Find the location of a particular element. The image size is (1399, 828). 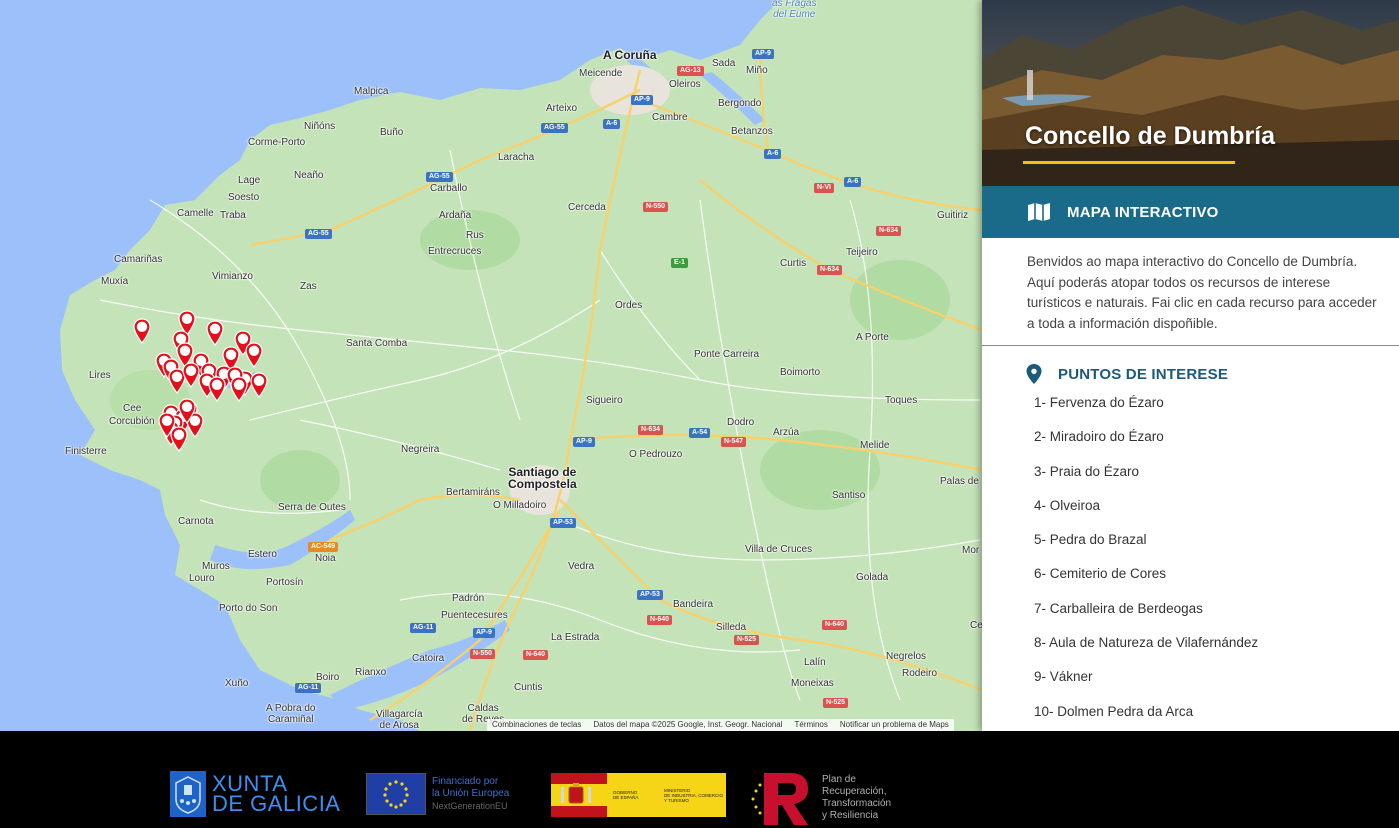

map-label-bergondo: Bergondo is located at coordinates (740, 103).